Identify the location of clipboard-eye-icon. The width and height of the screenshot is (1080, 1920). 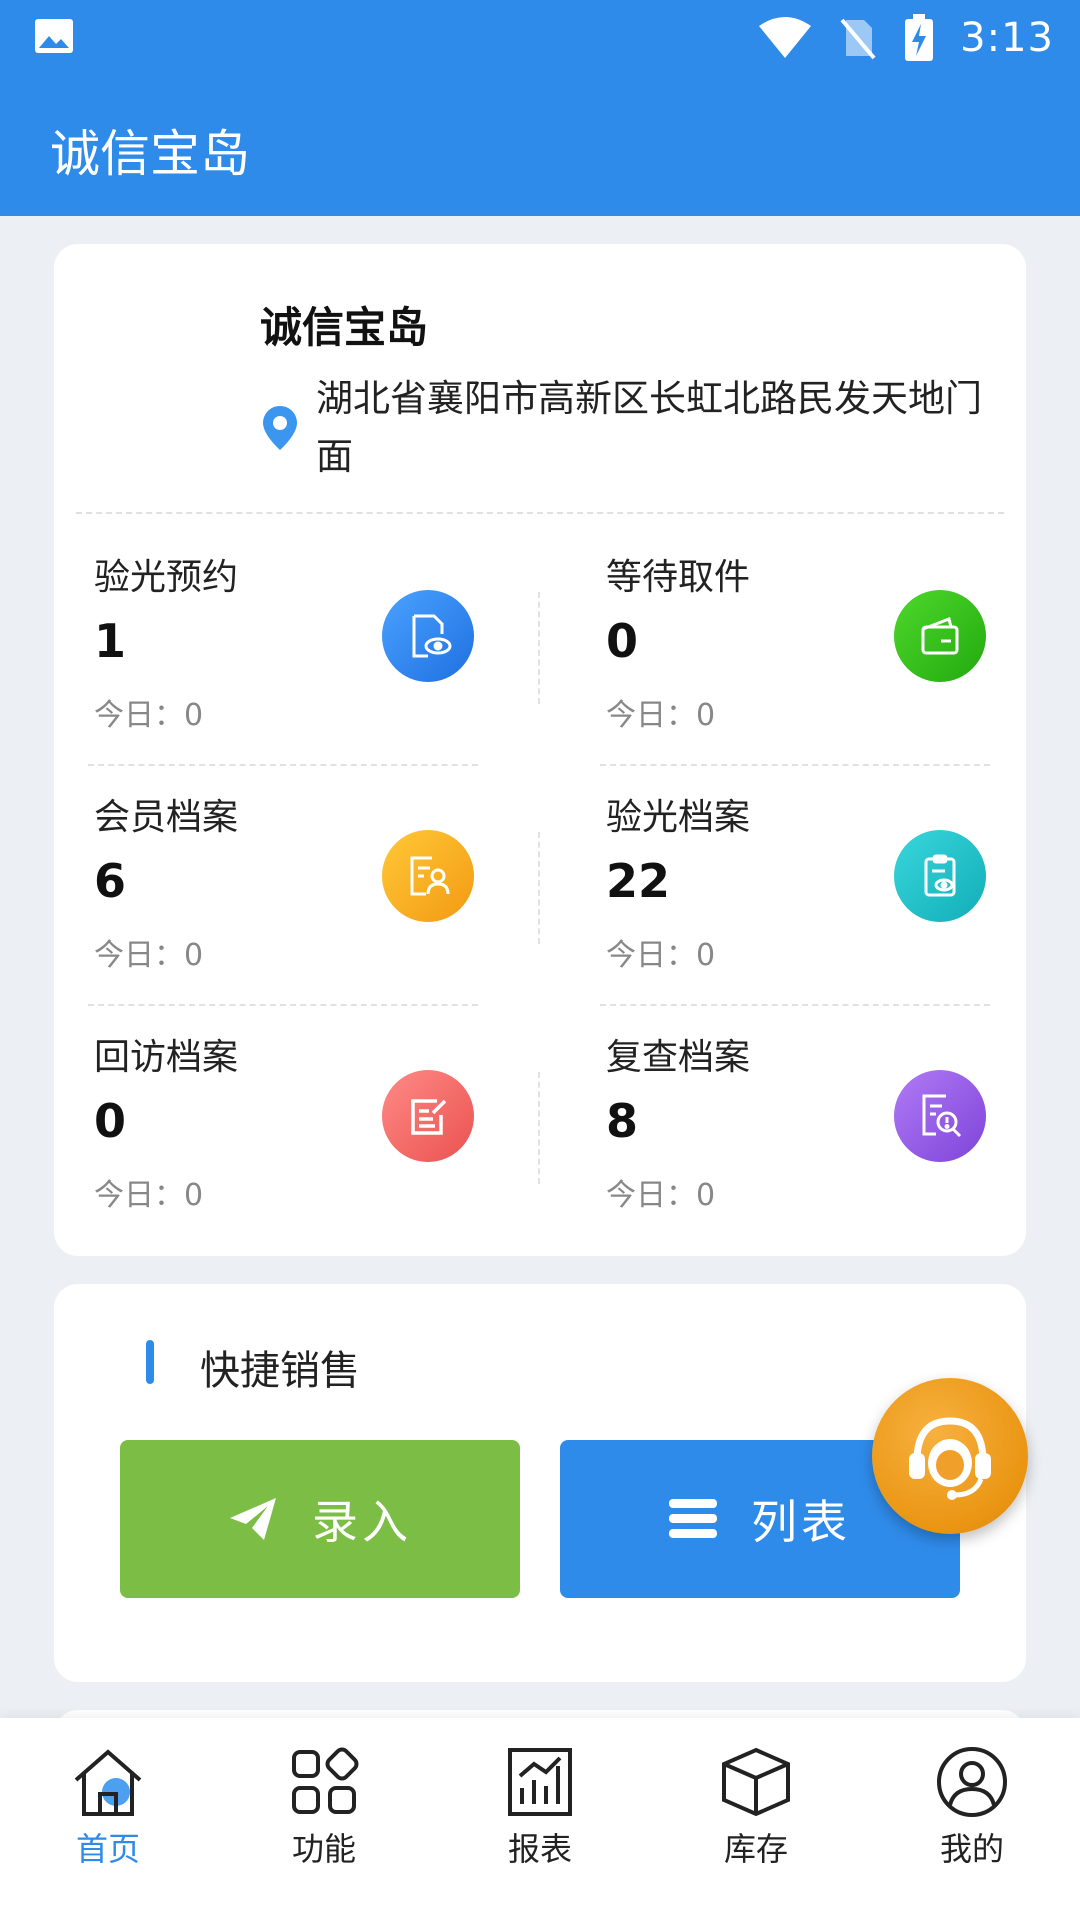
(940, 876).